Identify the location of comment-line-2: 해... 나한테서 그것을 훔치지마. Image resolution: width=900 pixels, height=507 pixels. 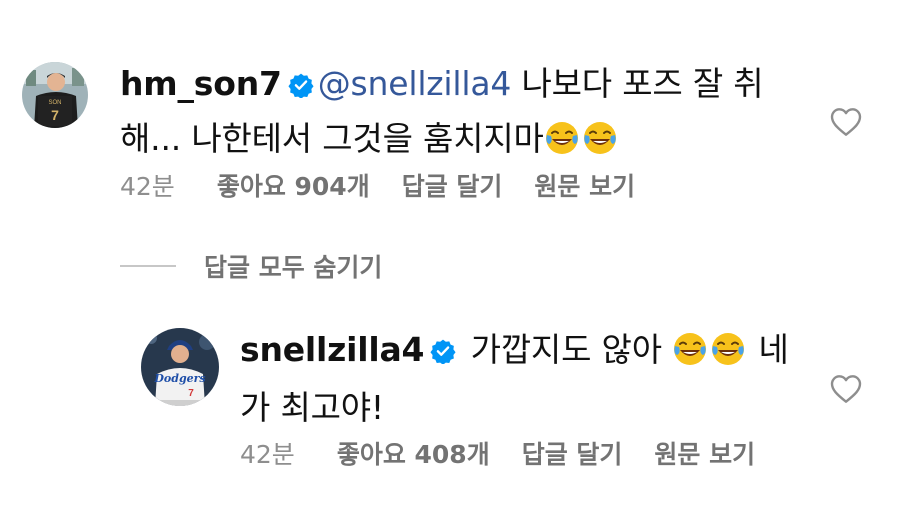
(470, 142).